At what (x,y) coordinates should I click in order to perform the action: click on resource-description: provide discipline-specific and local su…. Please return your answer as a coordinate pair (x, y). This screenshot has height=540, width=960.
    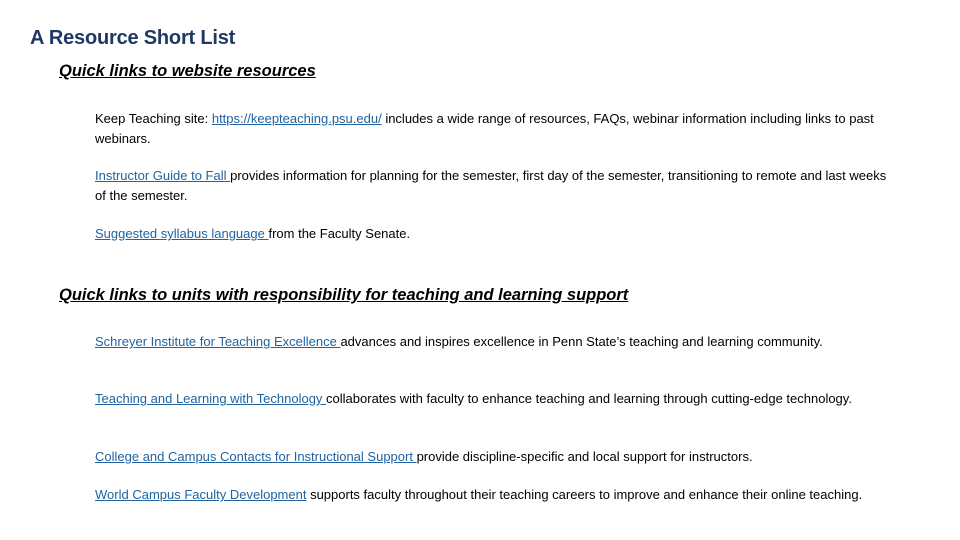
    Looking at the image, I should click on (584, 456).